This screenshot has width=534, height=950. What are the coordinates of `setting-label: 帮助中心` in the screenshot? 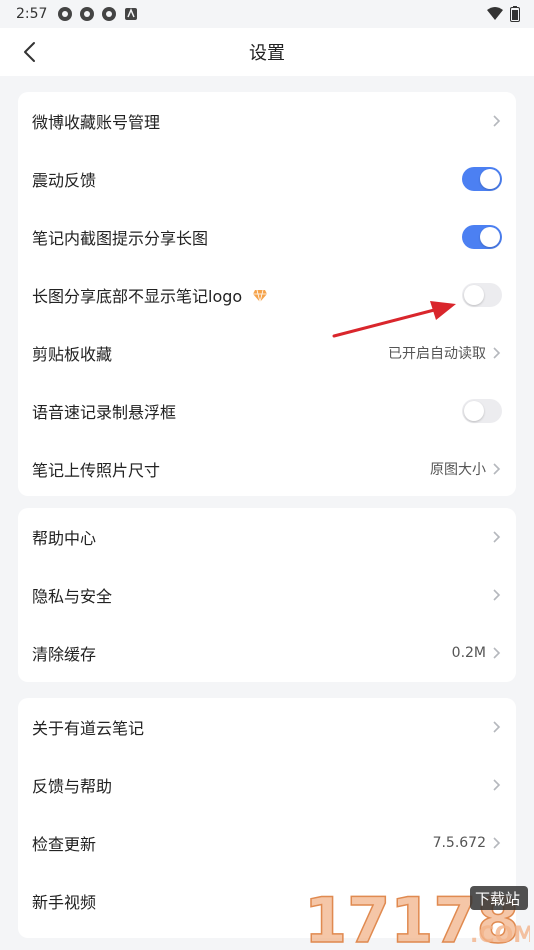 It's located at (64, 538).